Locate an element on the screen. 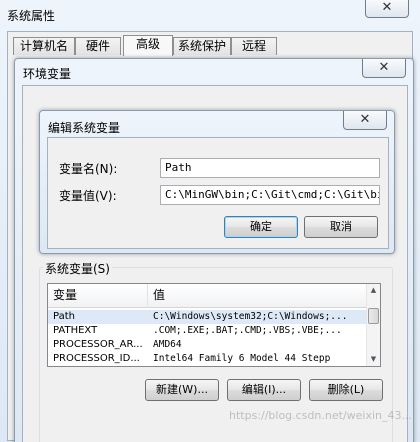 This screenshot has height=442, width=420. delete-variable-button: 删除(L) is located at coordinates (346, 390).